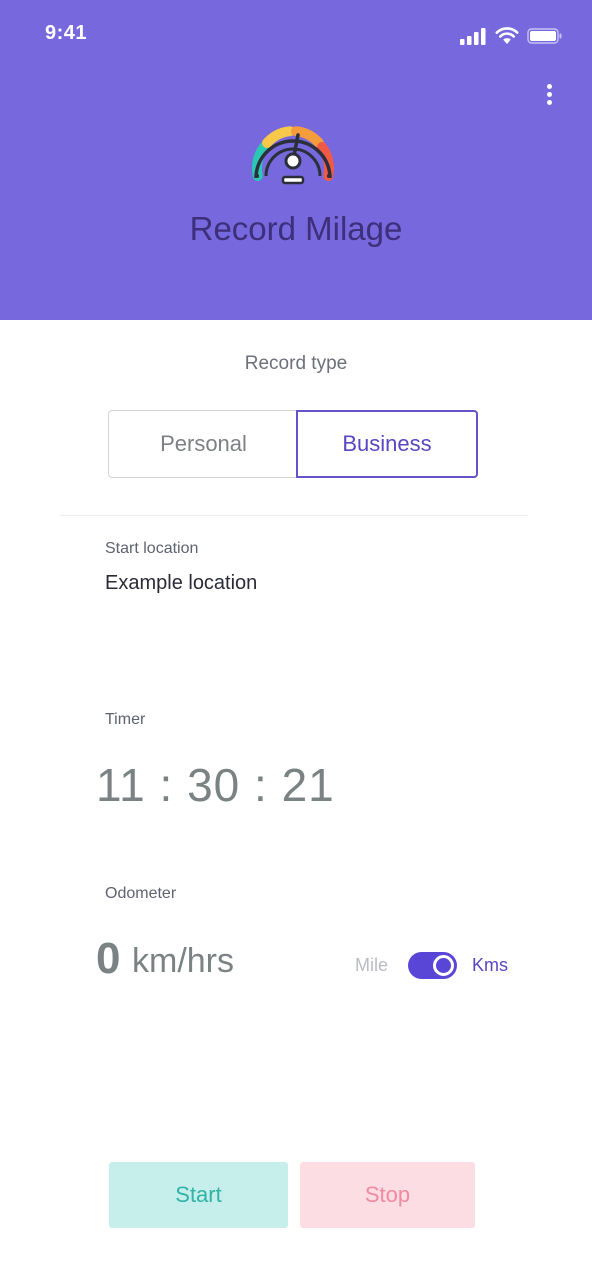 Image resolution: width=592 pixels, height=1280 pixels. I want to click on record-type-business-option: Business, so click(387, 444).